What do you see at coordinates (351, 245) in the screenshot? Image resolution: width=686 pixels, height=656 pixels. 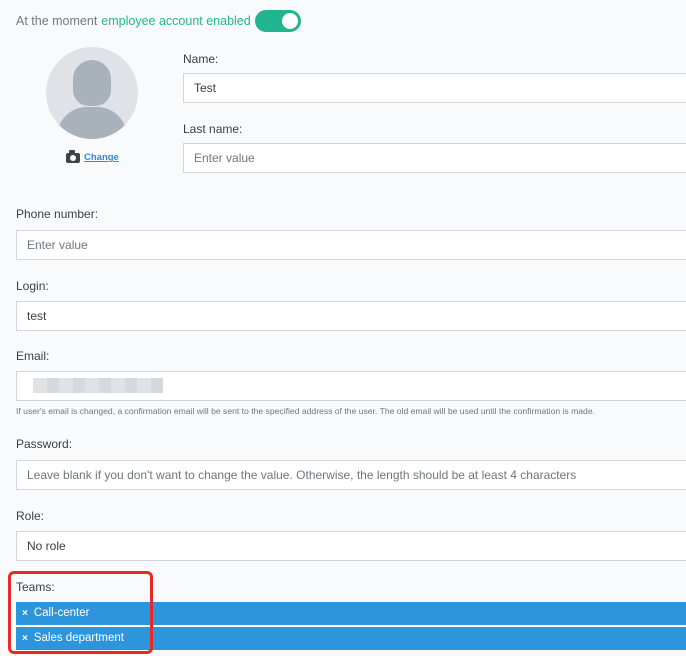 I see `phone-input: Enter value` at bounding box center [351, 245].